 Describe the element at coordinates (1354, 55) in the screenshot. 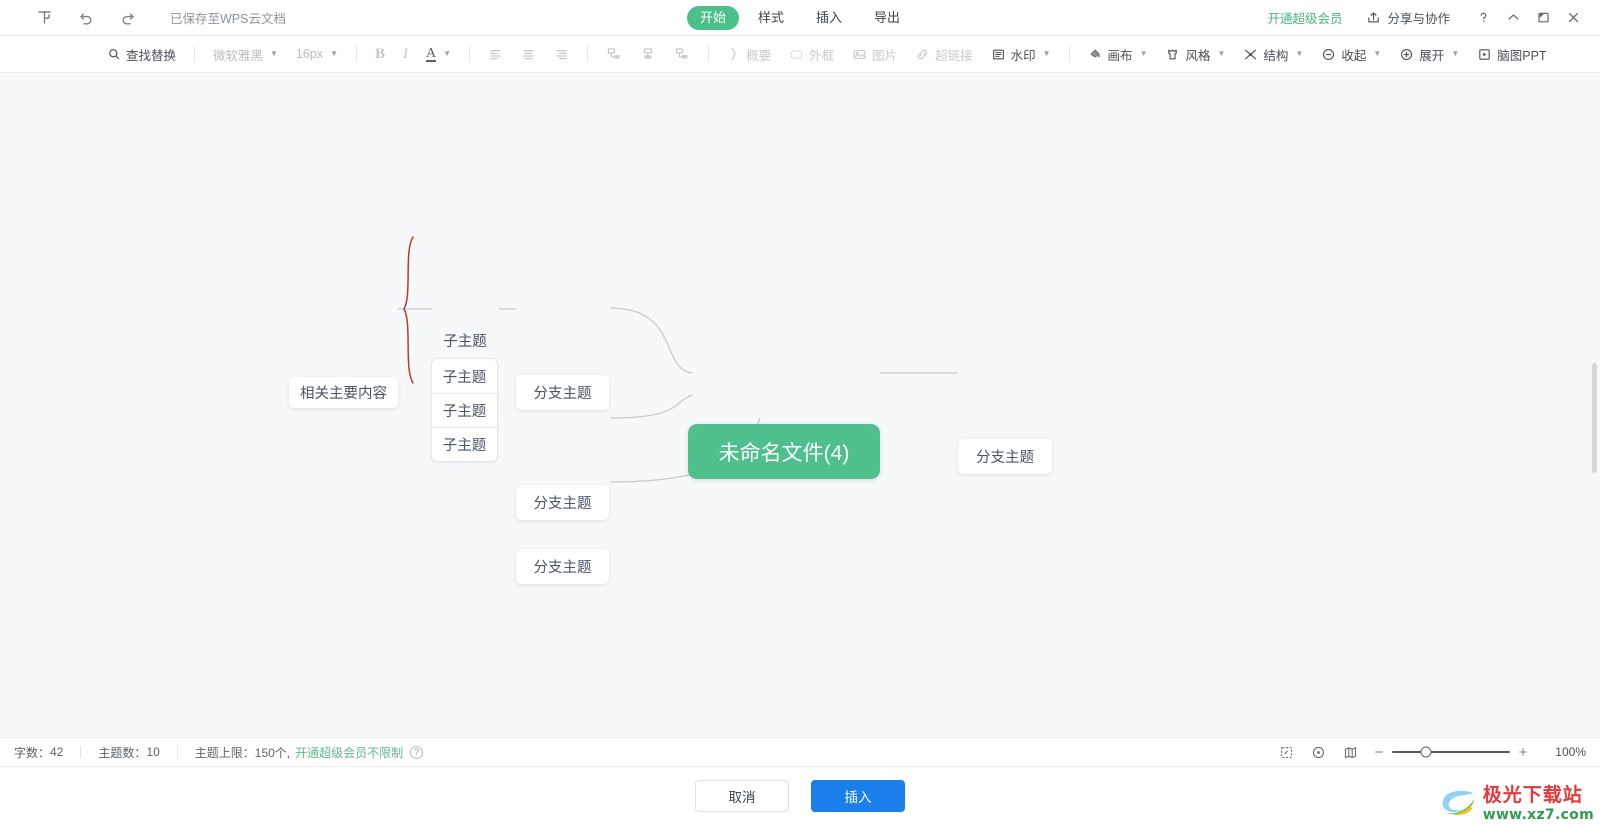

I see `collapse-label: 收起` at that location.